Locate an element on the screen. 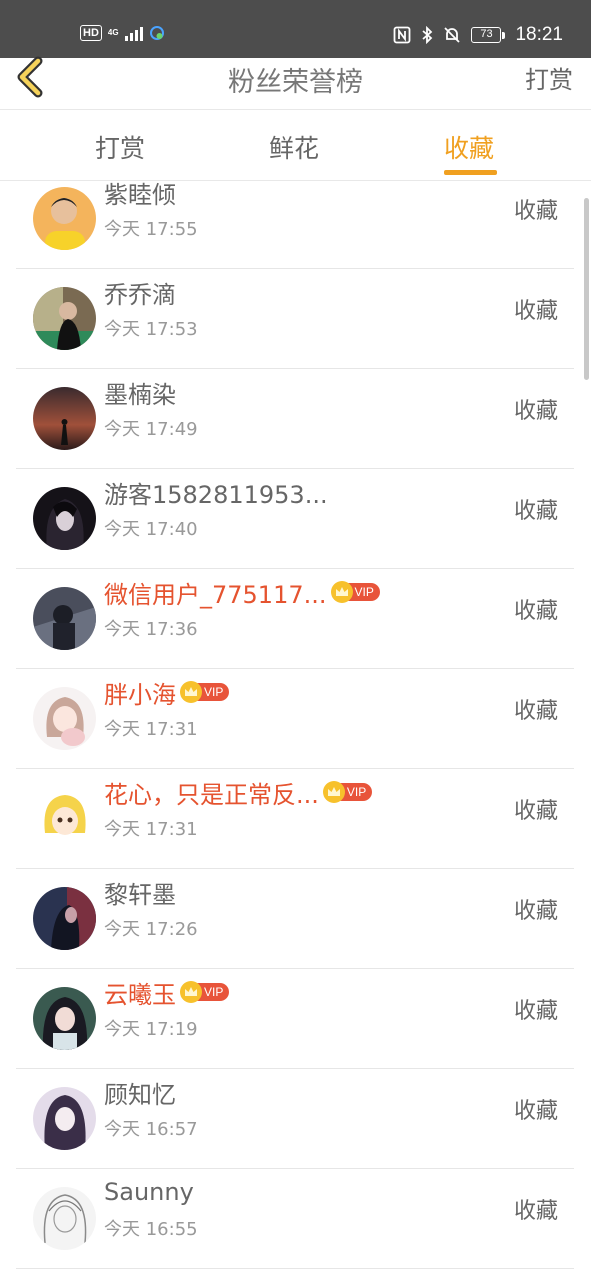 The width and height of the screenshot is (591, 1280). hd-indicator: HD is located at coordinates (91, 33).